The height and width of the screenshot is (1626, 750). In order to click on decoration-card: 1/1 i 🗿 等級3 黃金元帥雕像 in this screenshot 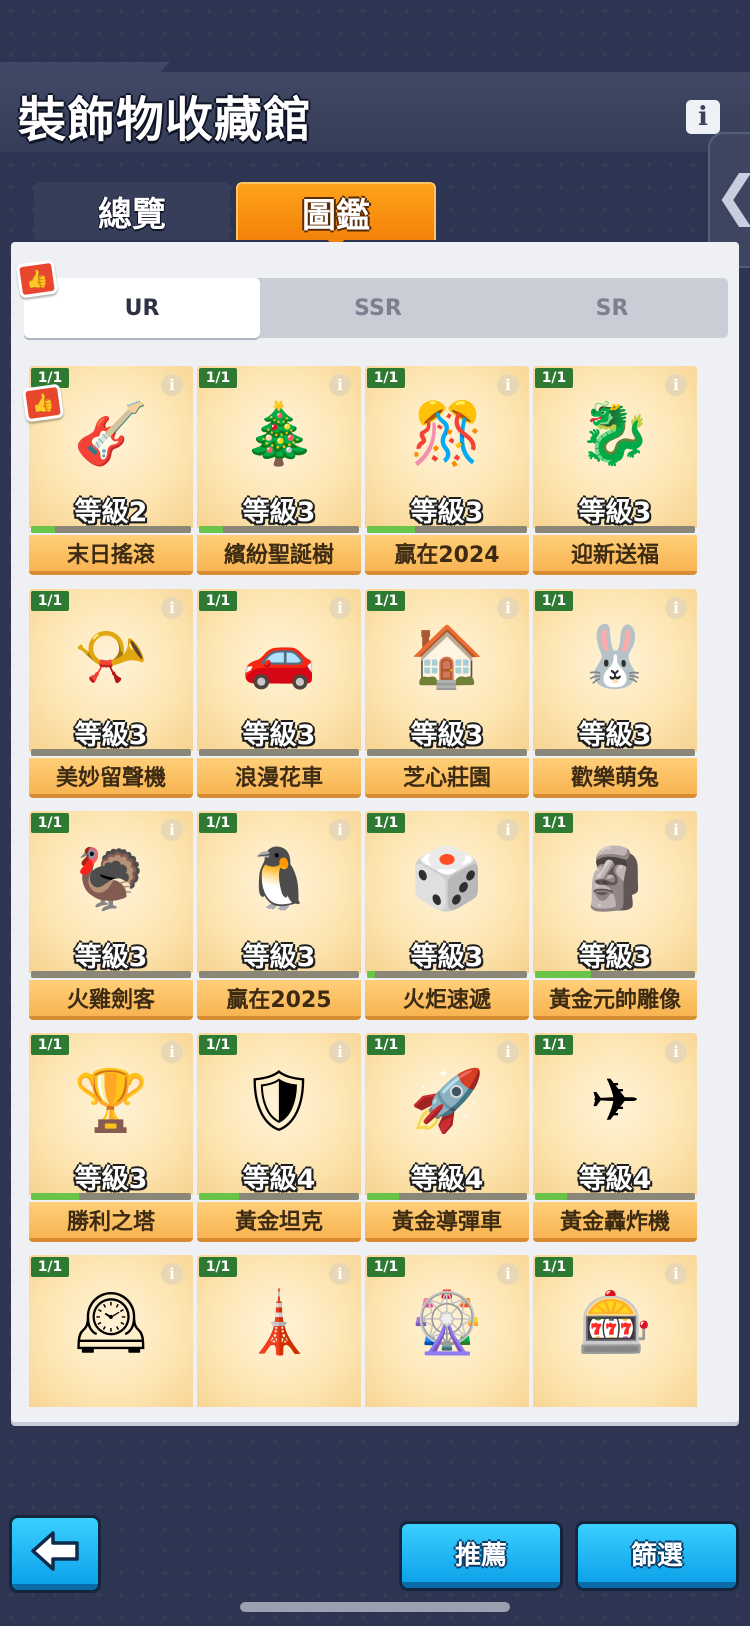, I will do `click(615, 918)`.